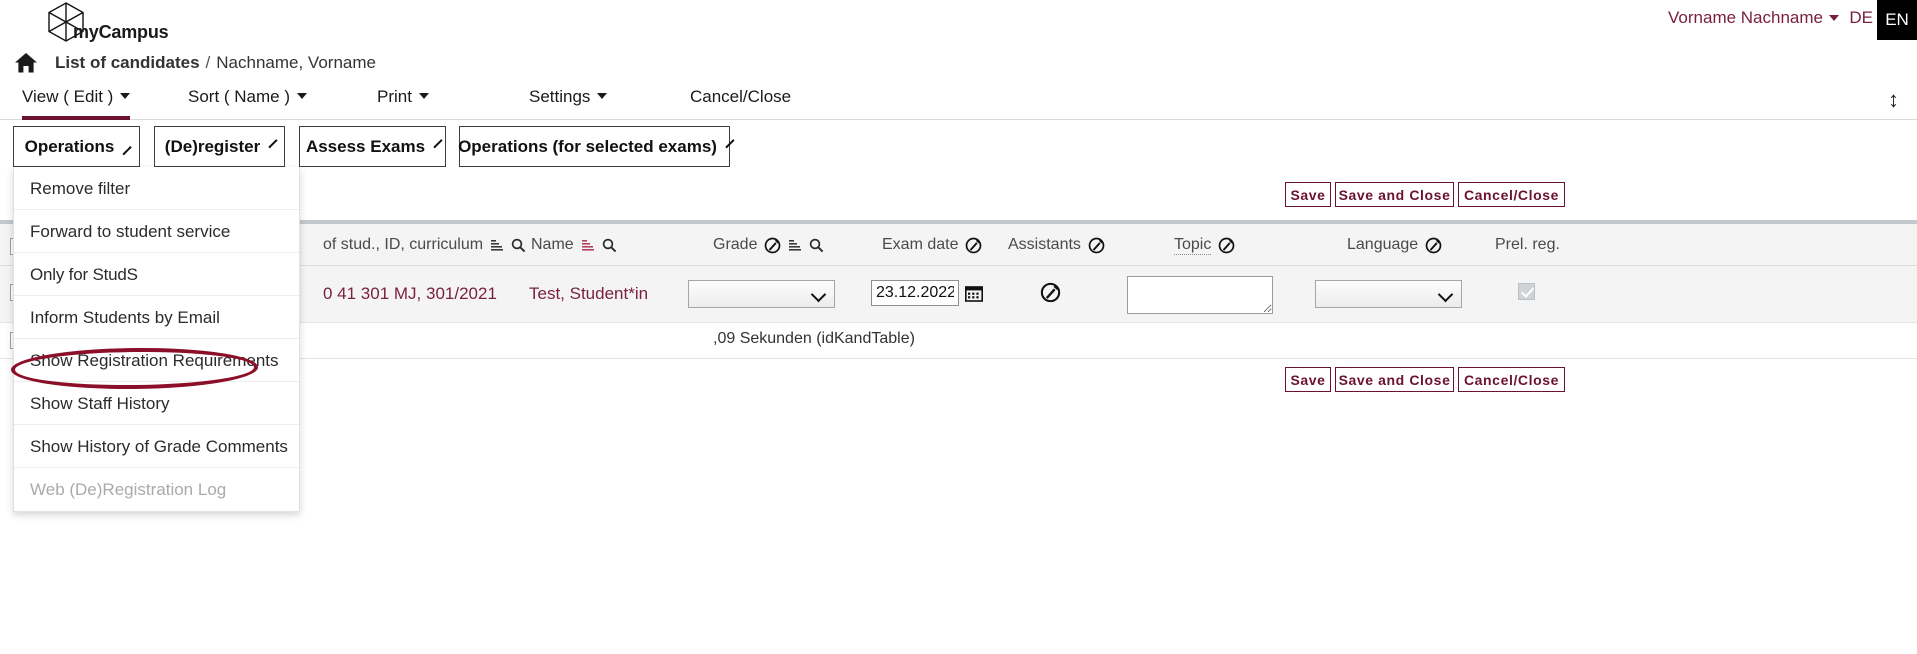 This screenshot has width=1917, height=654. I want to click on assistants-edit-button, so click(1050, 292).